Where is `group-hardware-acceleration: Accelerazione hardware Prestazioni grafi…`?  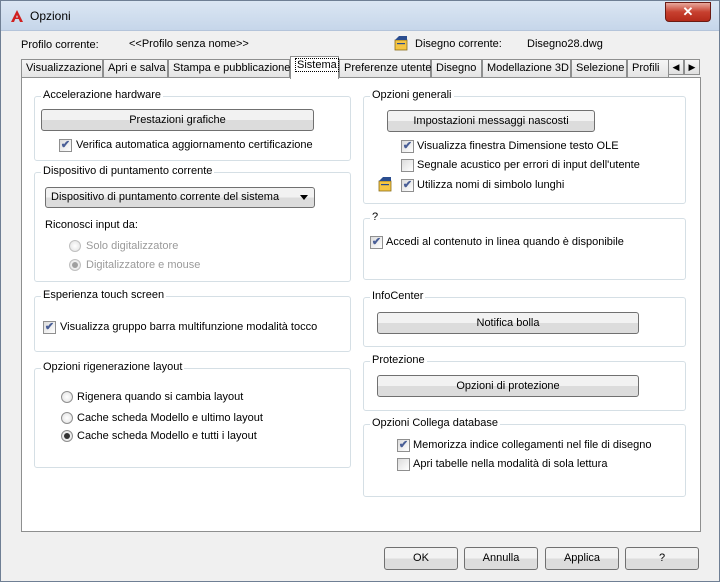 group-hardware-acceleration: Accelerazione hardware Prestazioni grafi… is located at coordinates (192, 125).